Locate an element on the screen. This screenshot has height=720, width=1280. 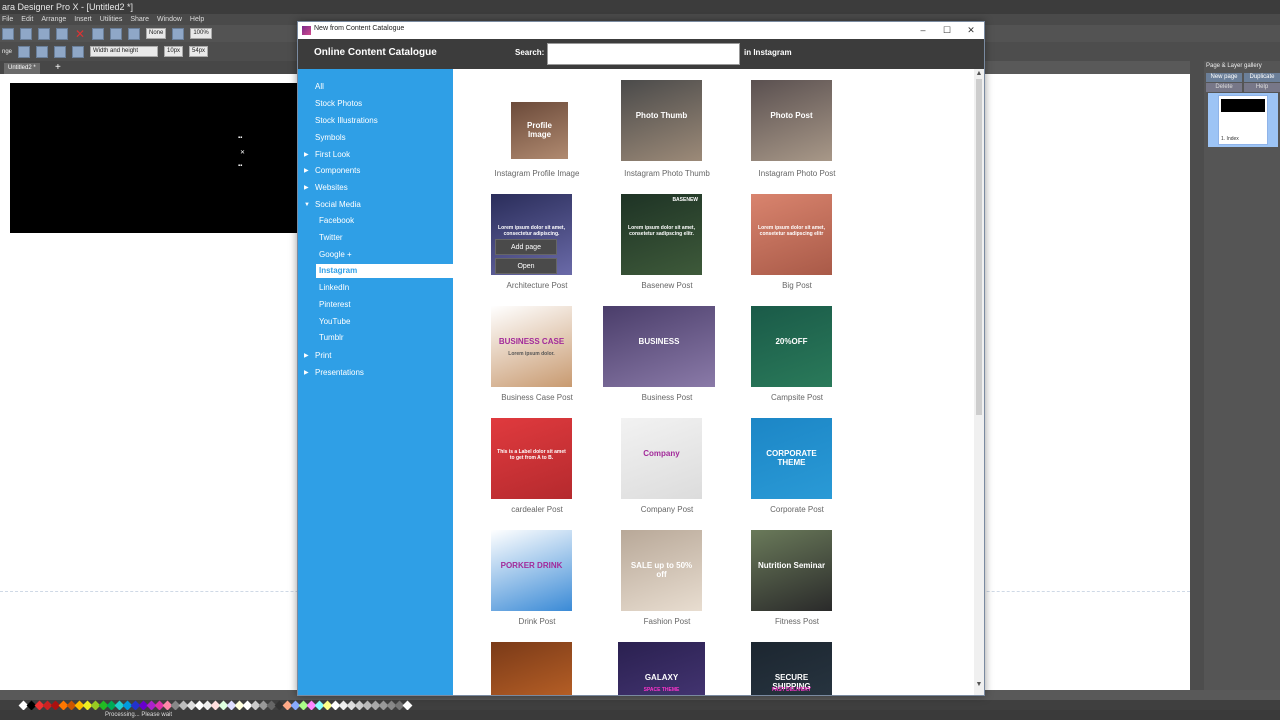
sidebar-item-first-look: ▶ First Look is located at coordinates (375, 155).